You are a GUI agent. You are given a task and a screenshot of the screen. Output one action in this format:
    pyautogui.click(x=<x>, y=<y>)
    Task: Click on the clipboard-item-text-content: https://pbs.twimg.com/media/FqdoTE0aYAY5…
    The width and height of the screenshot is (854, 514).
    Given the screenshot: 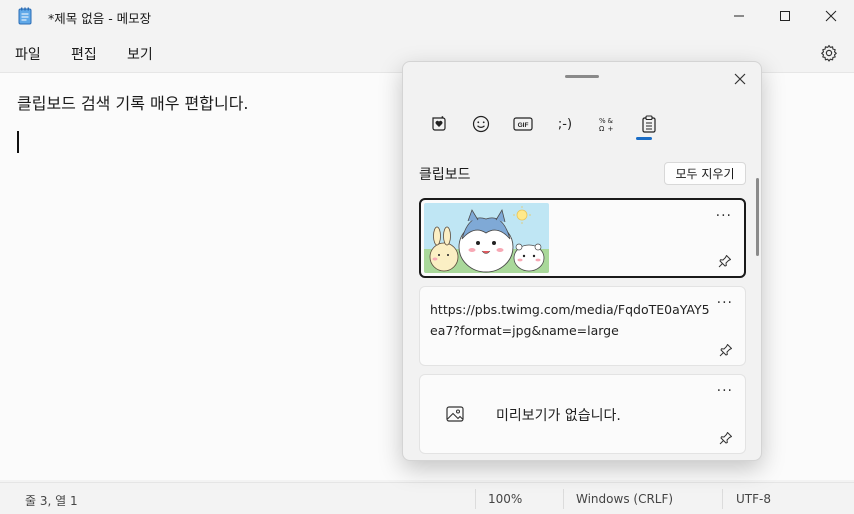 What is the action you would take?
    pyautogui.click(x=570, y=320)
    